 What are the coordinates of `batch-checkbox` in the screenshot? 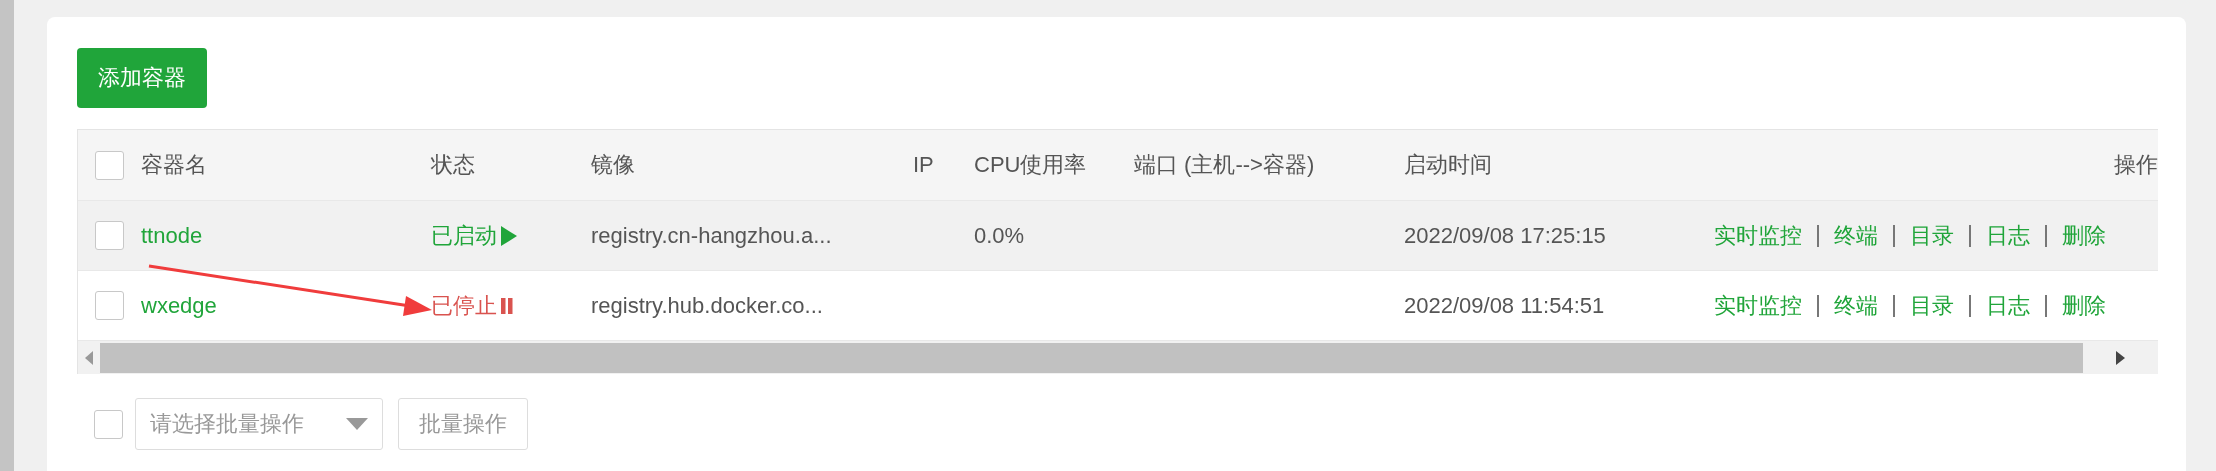 It's located at (108, 424).